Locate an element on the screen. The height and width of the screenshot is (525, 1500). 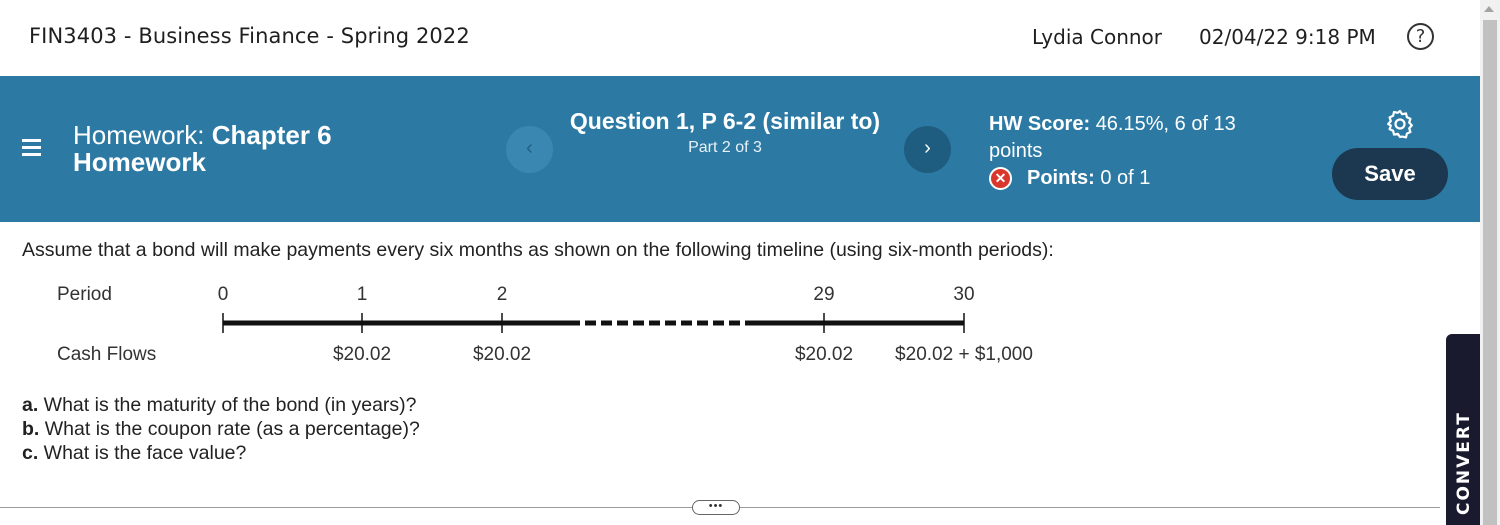
points: ✕ Points: 0 of 1 is located at coordinates (1139, 178).